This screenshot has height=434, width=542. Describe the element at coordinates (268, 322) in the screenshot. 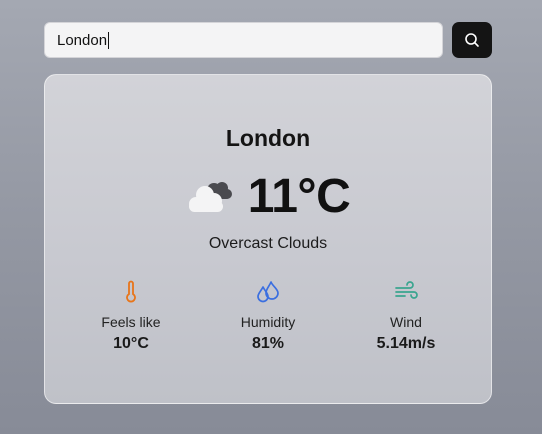

I see `stat-label: Humidity` at that location.